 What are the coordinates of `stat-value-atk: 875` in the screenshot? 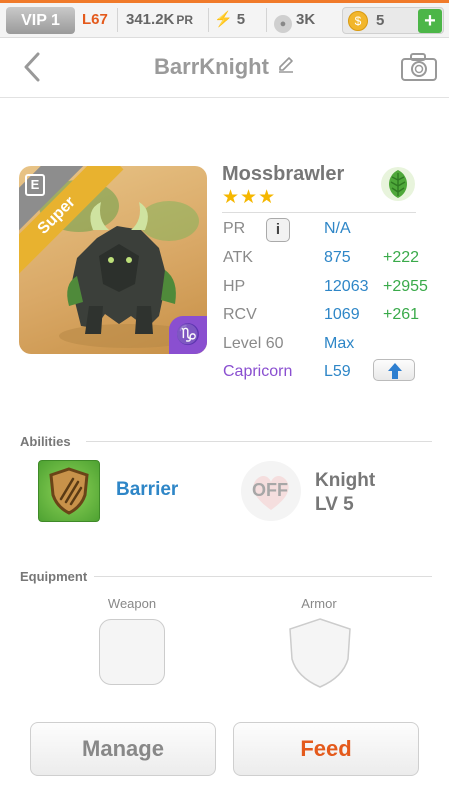 It's located at (337, 257).